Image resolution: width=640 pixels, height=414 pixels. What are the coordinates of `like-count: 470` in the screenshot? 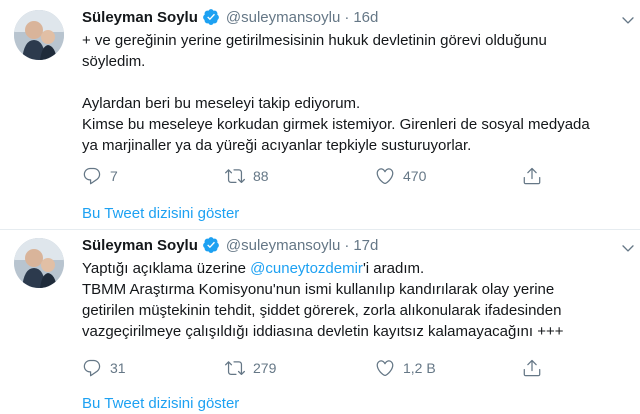 It's located at (415, 176).